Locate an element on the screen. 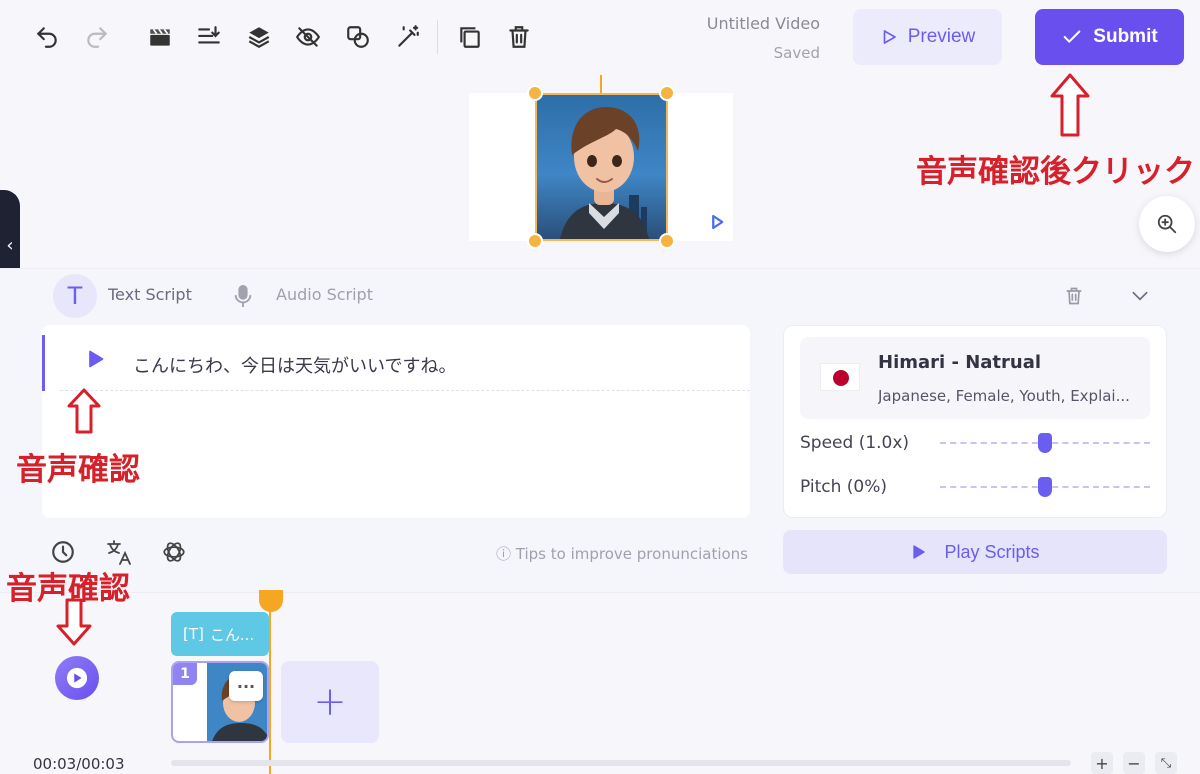  align-icon is located at coordinates (209, 37).